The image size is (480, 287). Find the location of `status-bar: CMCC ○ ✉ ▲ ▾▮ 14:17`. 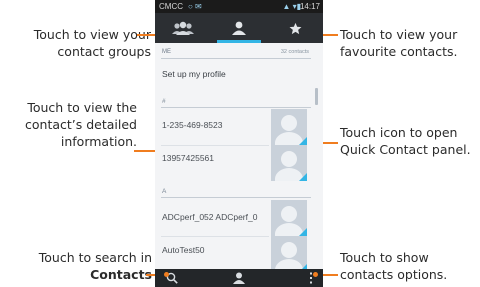

status-bar: CMCC ○ ✉ ▲ ▾▮ 14:17 is located at coordinates (239, 6).